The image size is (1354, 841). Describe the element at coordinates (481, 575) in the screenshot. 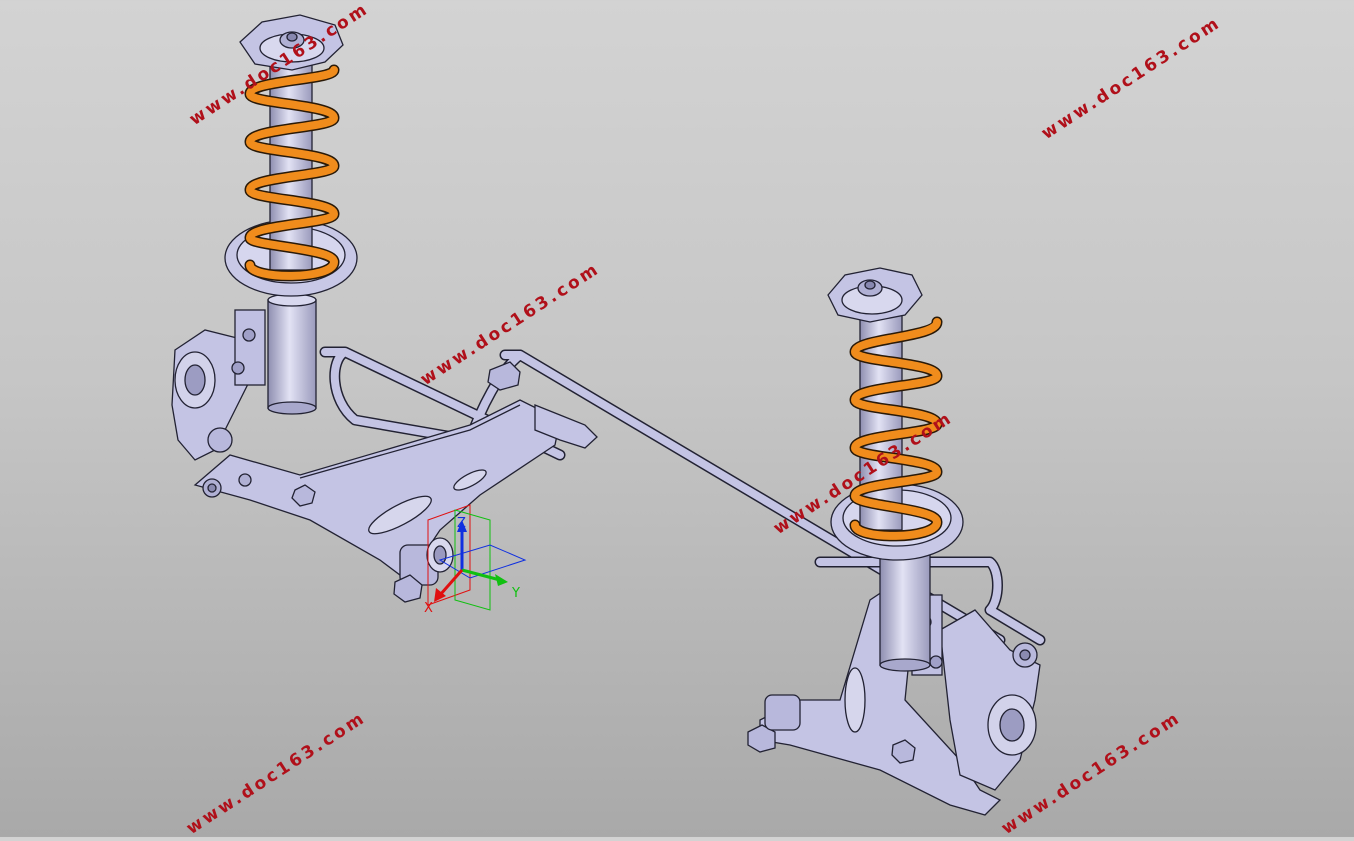

I see `y-axis-arrow` at that location.